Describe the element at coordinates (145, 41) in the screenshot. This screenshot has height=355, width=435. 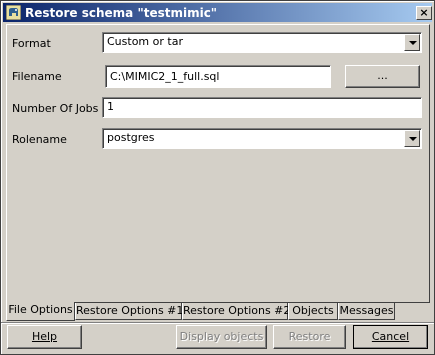
I see `format-value: Custom or tar` at that location.